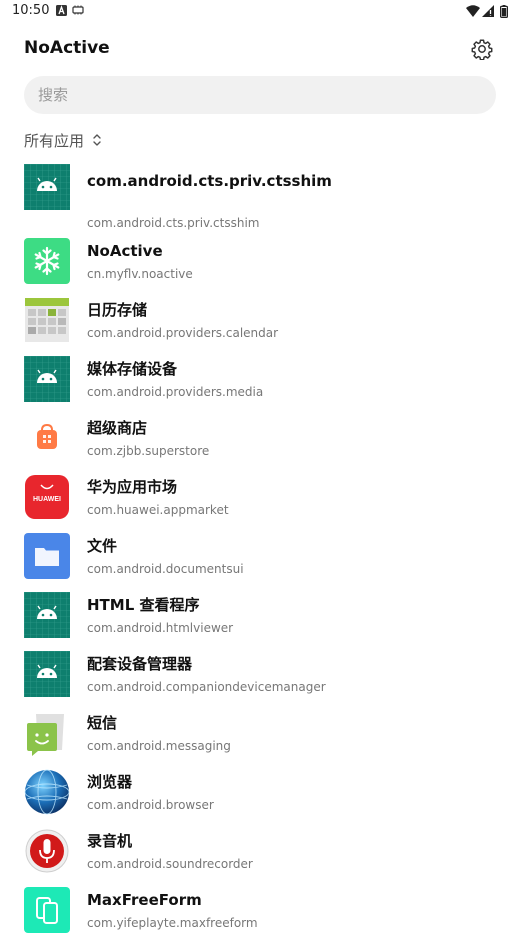 This screenshot has width=520, height=935. I want to click on app-name: 浏览器, so click(110, 782).